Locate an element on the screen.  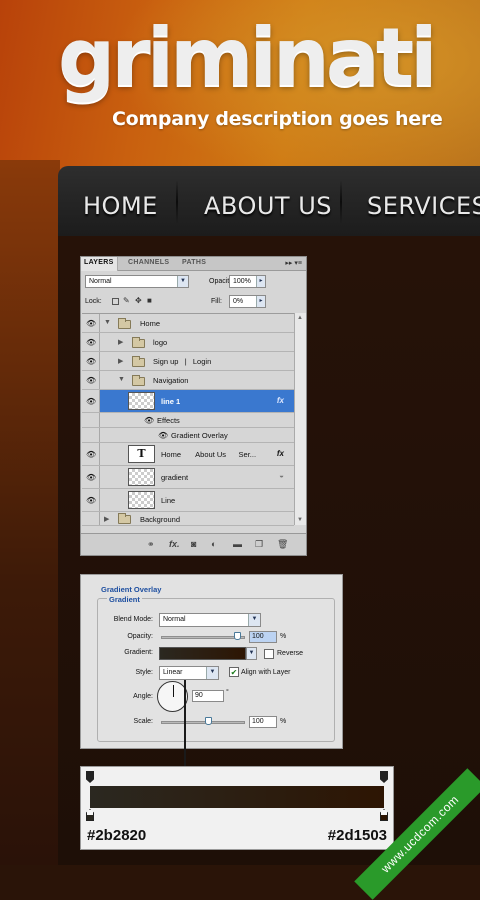
fill-label: Fill: is located at coordinates (216, 301).